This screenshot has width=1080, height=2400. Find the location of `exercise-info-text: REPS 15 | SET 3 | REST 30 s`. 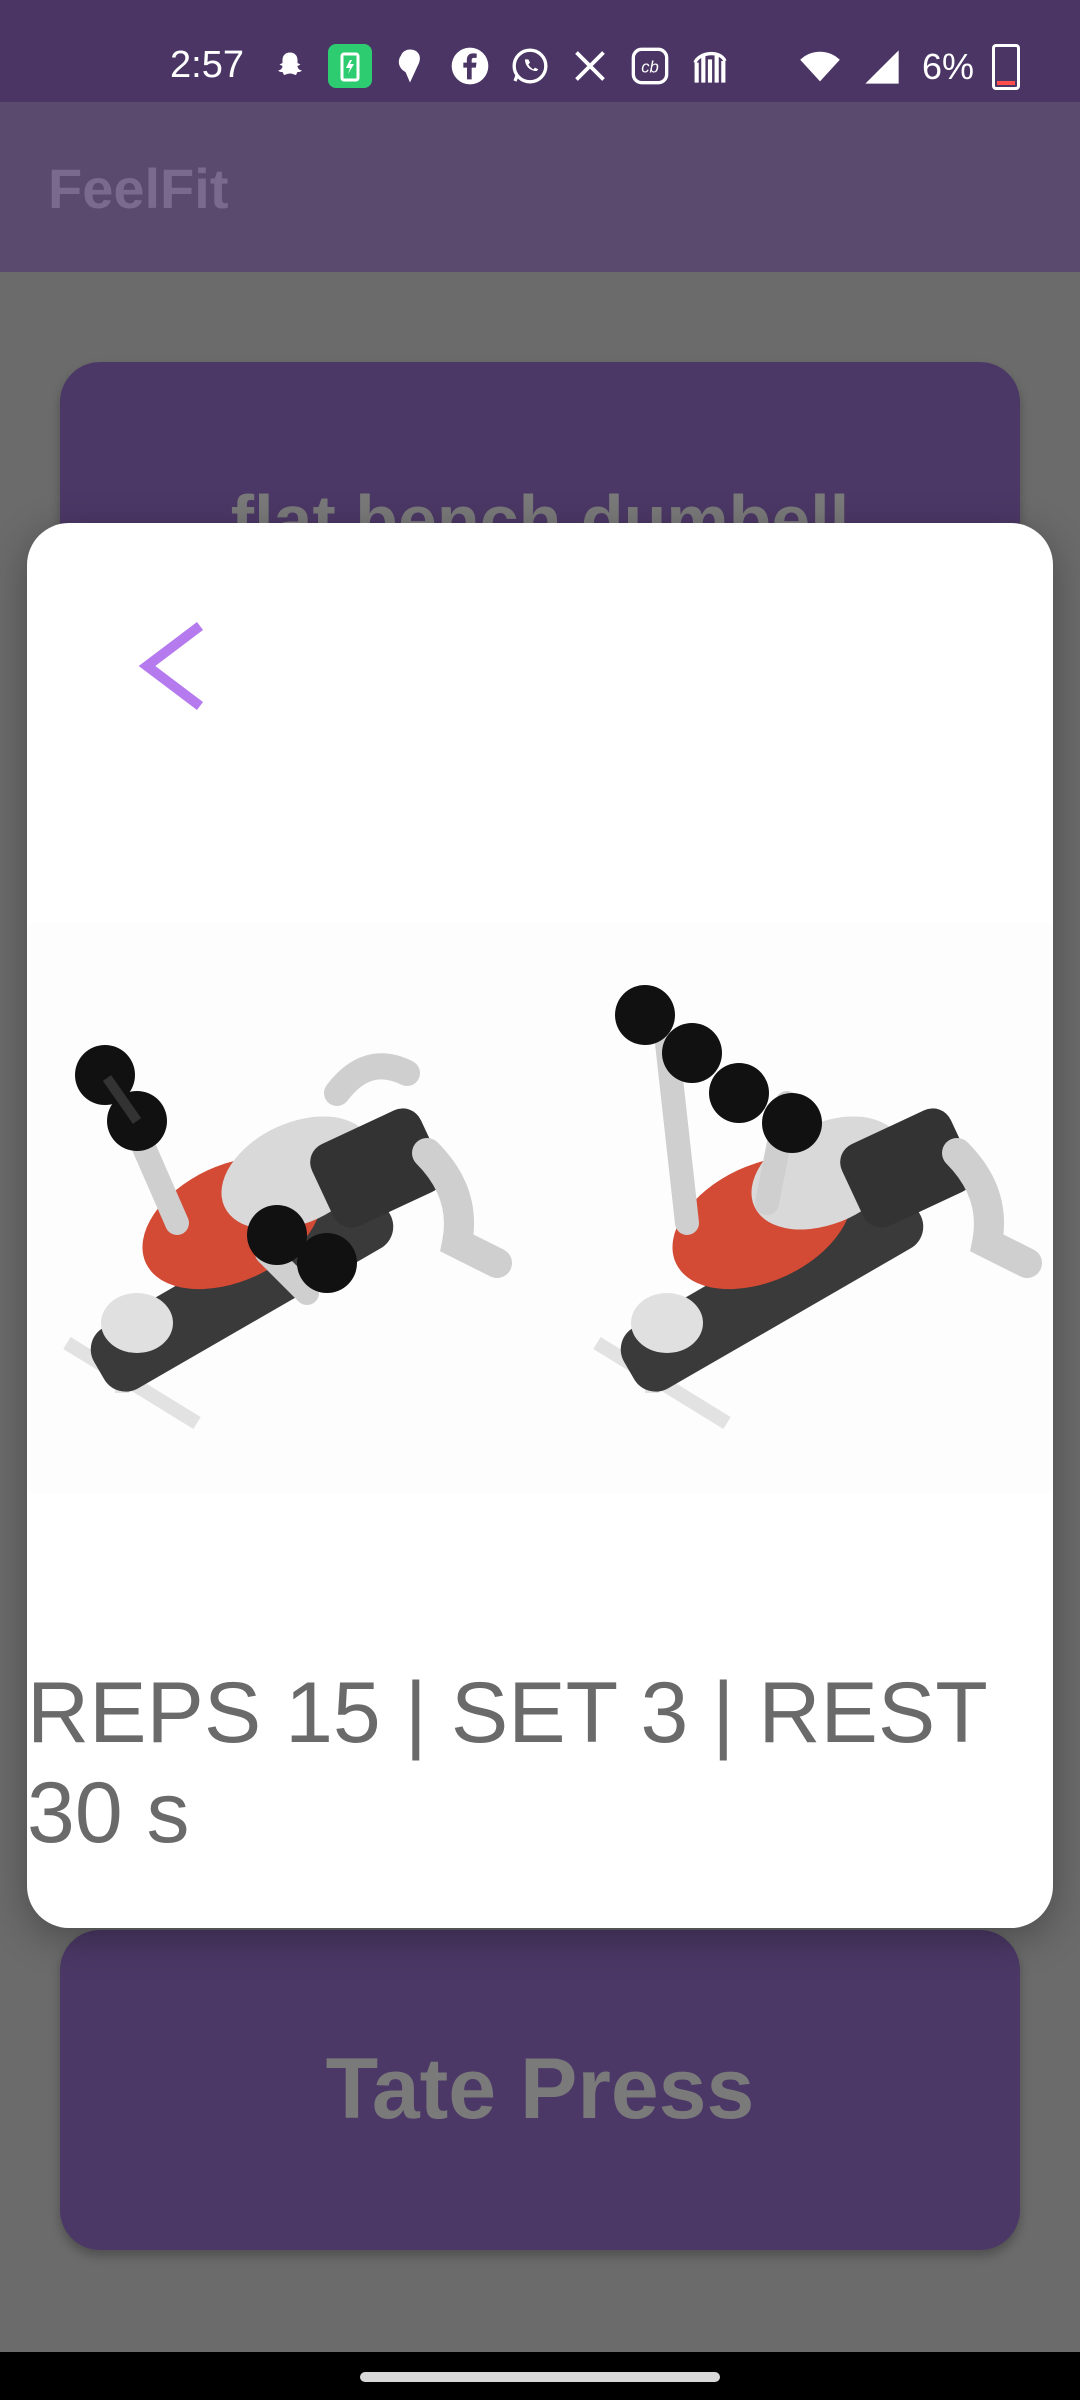

exercise-info-text: REPS 15 | SET 3 | REST 30 s is located at coordinates (507, 1763).